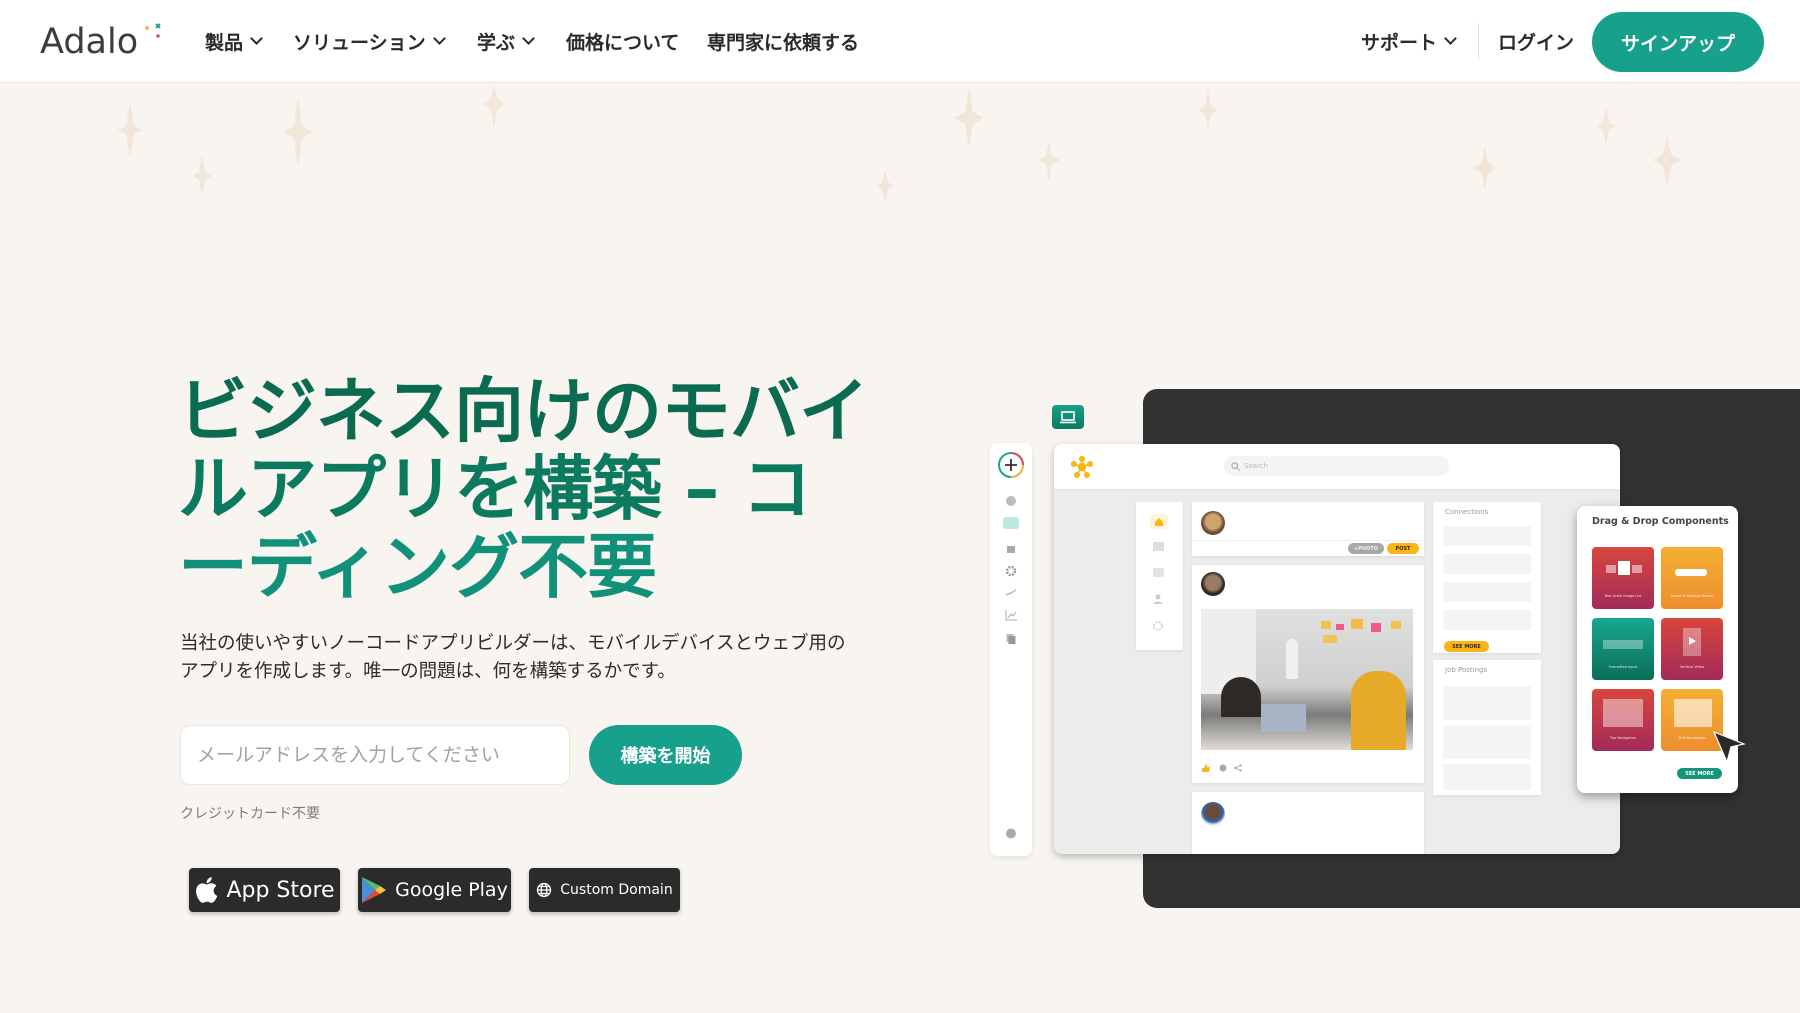 This screenshot has width=1800, height=1013. I want to click on share-icon, so click(1238, 768).